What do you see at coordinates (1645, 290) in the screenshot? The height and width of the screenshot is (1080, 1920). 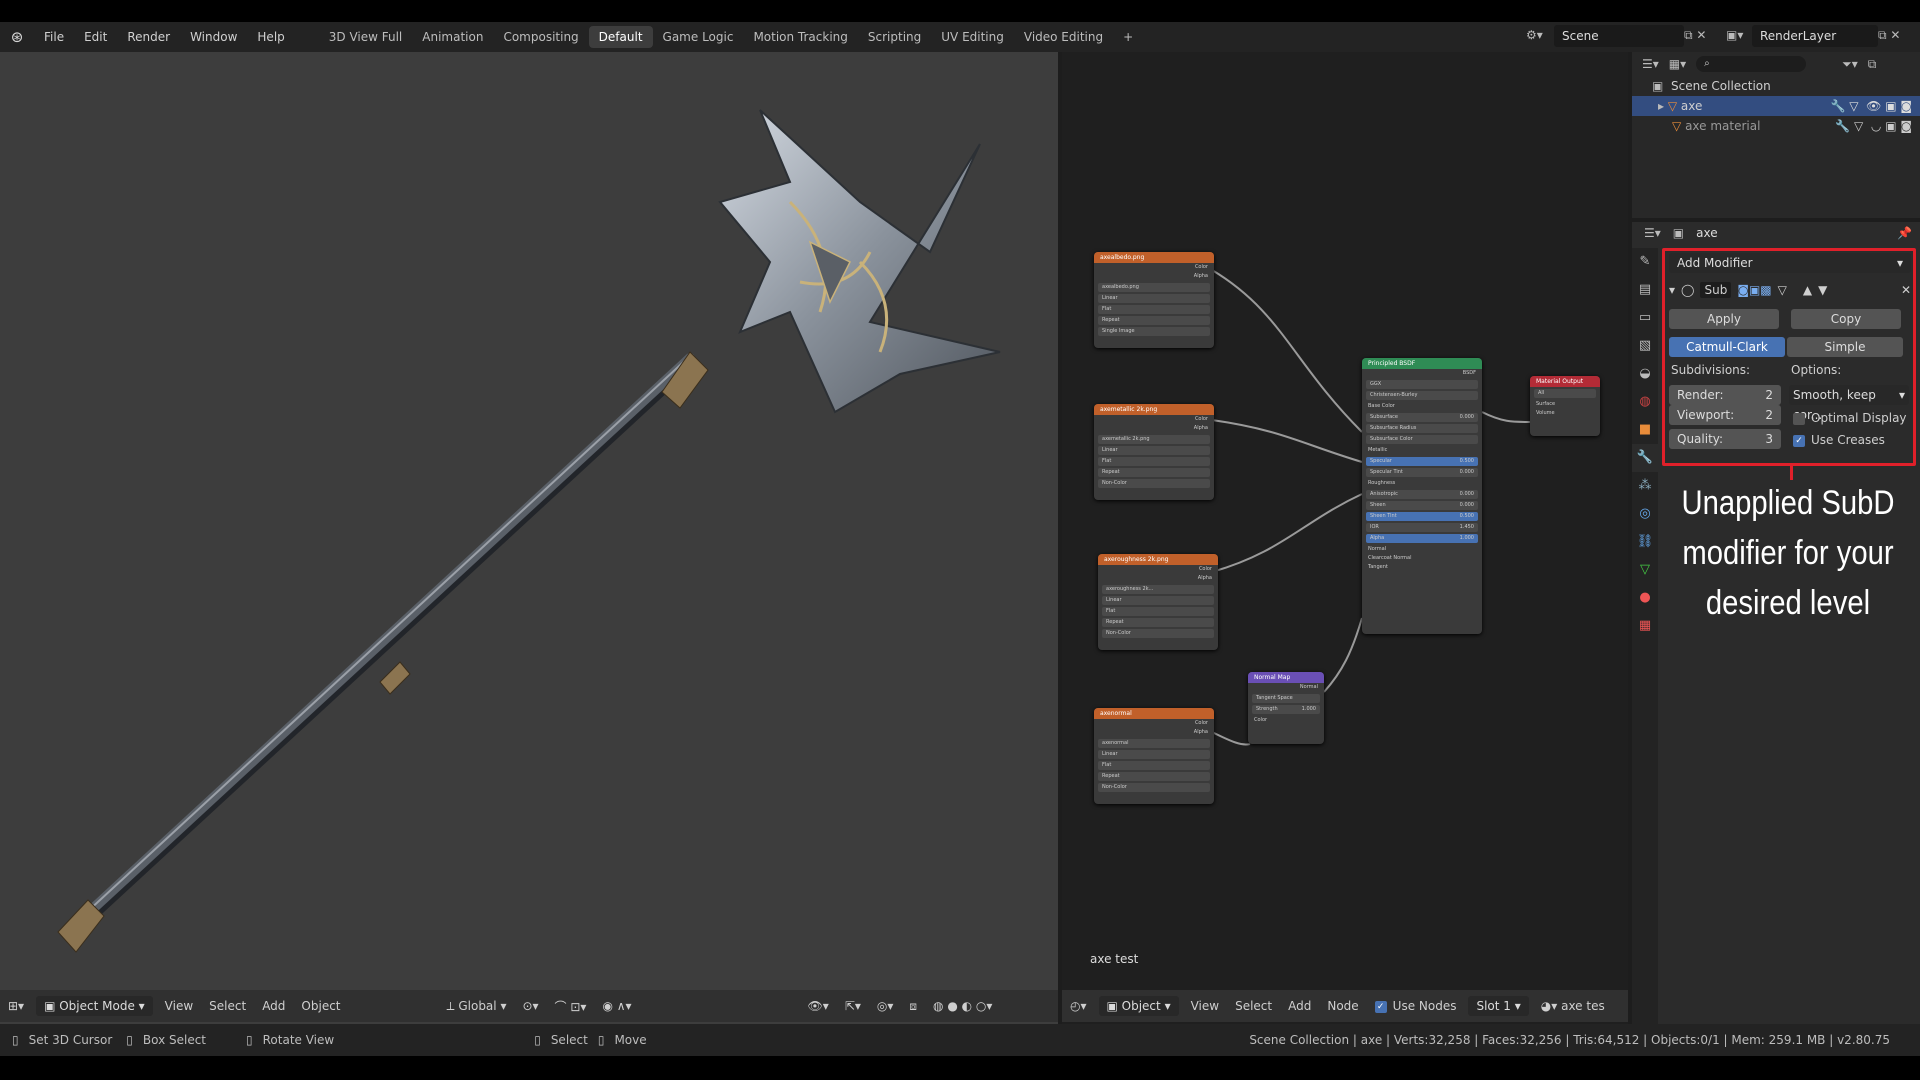 I see `render-tab-icon: ▤` at bounding box center [1645, 290].